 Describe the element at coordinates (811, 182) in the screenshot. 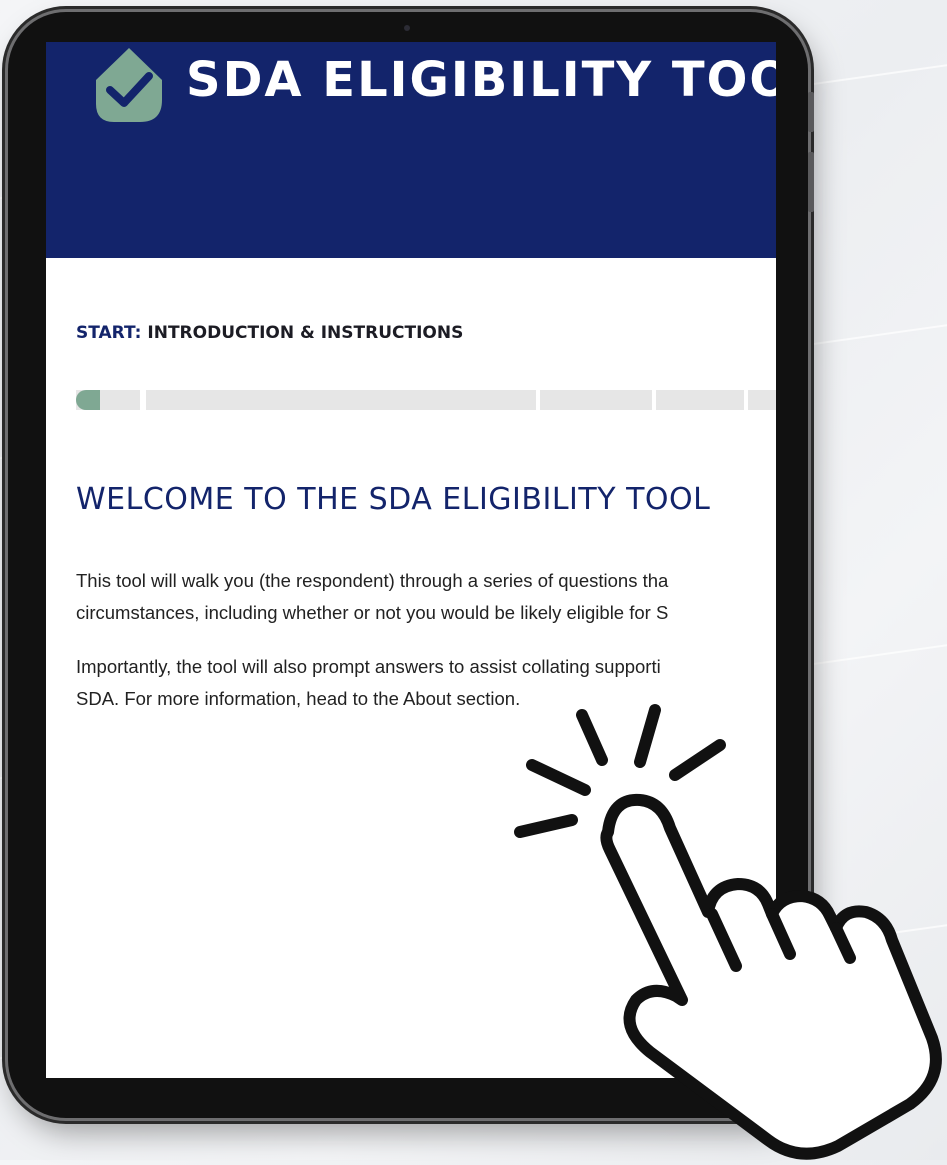

I see `power-button` at that location.